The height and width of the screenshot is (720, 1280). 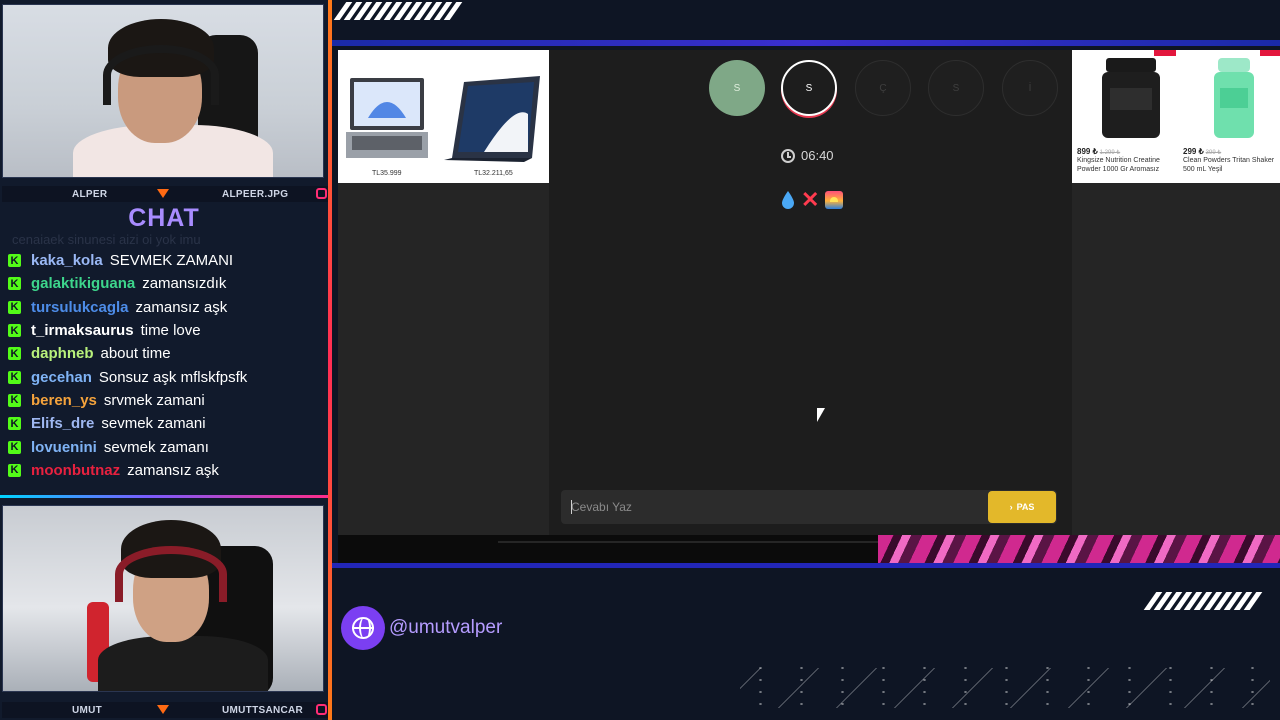 What do you see at coordinates (398, 11) in the screenshot?
I see `top-stripe-decoration` at bounding box center [398, 11].